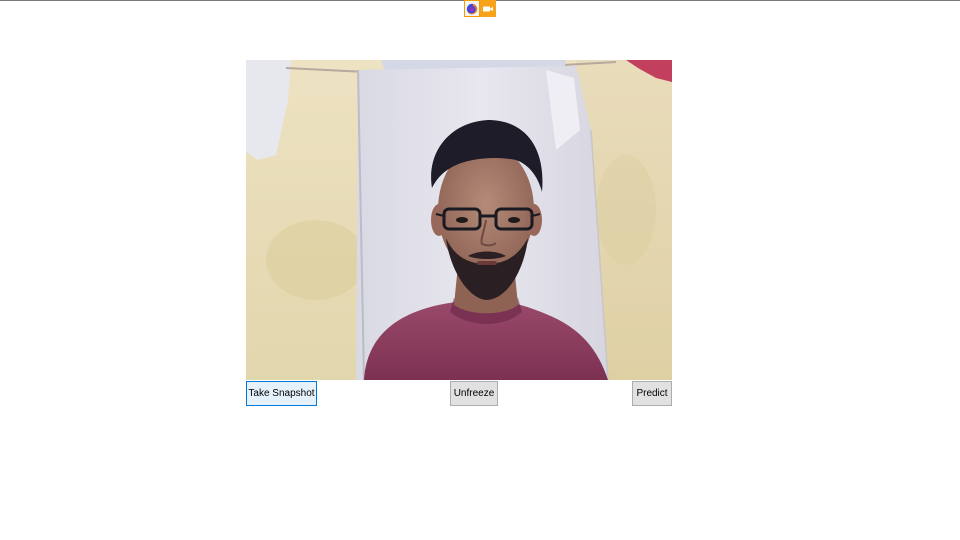  I want to click on predict-button: Predict, so click(652, 393).